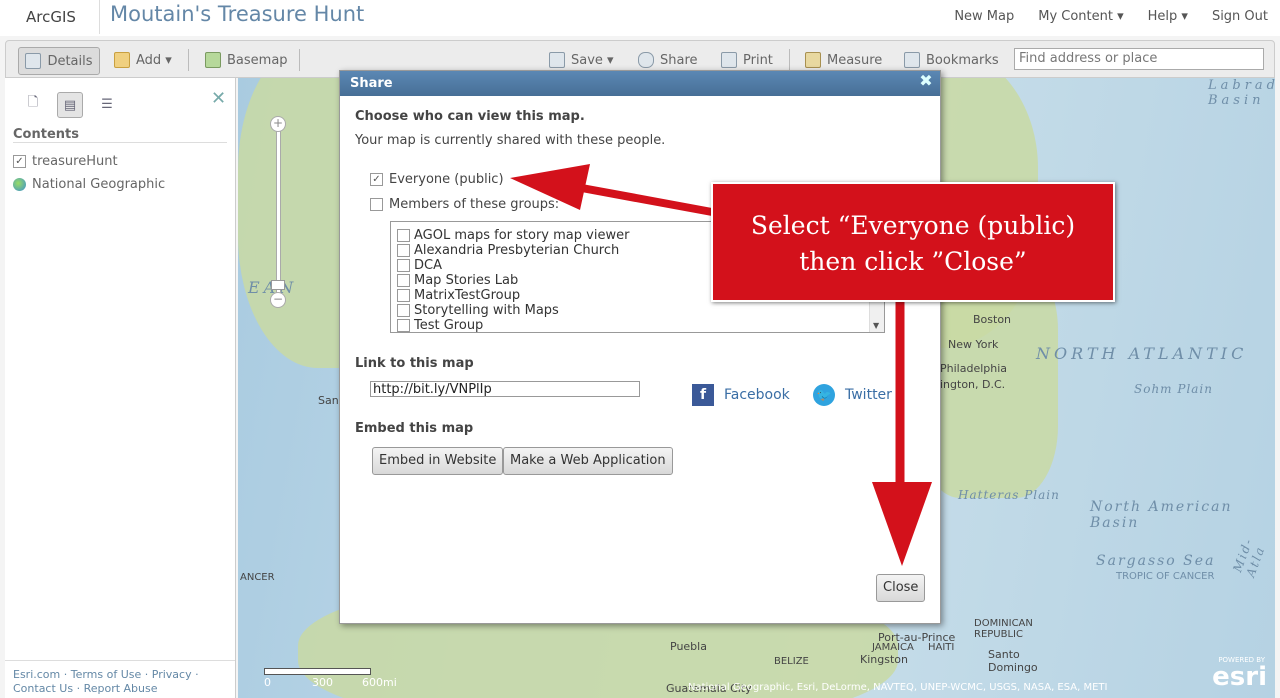  What do you see at coordinates (913, 261) in the screenshot?
I see `annotation-text: then click ”Close”` at bounding box center [913, 261].